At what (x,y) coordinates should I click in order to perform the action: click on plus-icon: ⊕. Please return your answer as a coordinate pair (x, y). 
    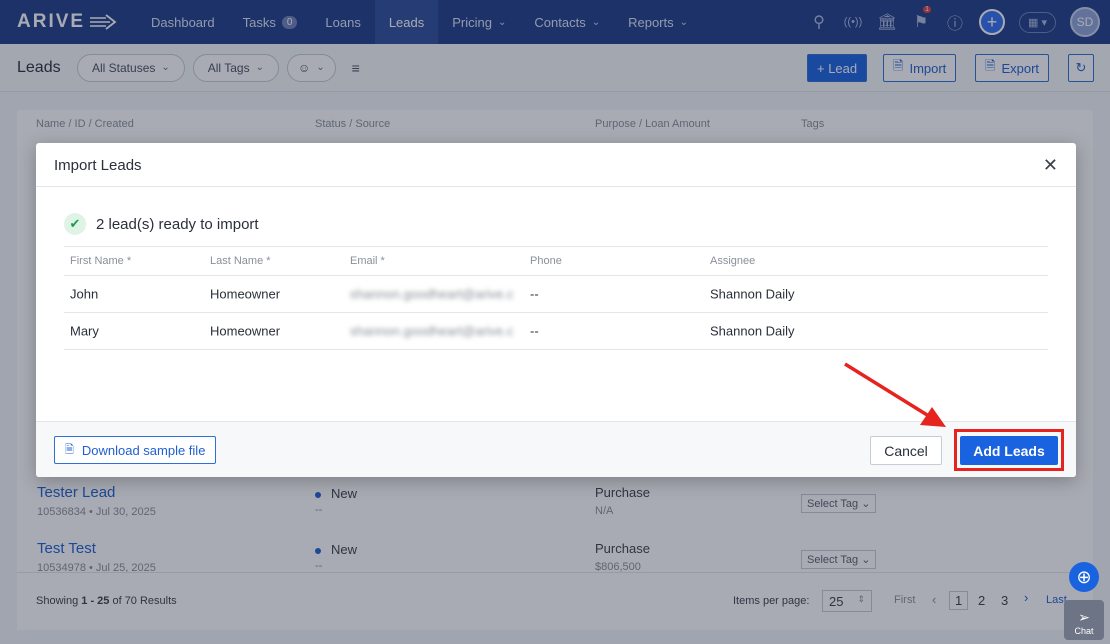
    Looking at the image, I should click on (1084, 576).